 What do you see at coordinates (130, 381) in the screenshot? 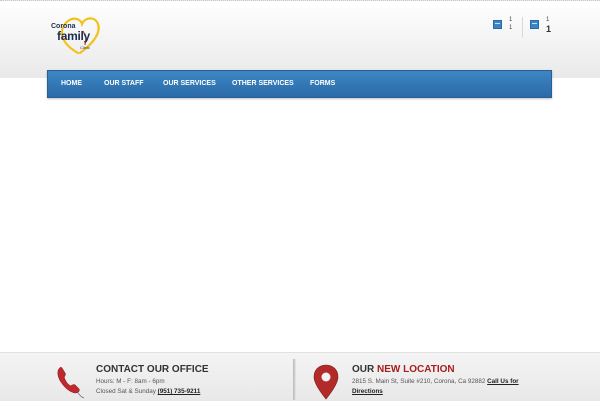
I see `contact-hours: Hours: M - F: 8am - 6pm` at bounding box center [130, 381].